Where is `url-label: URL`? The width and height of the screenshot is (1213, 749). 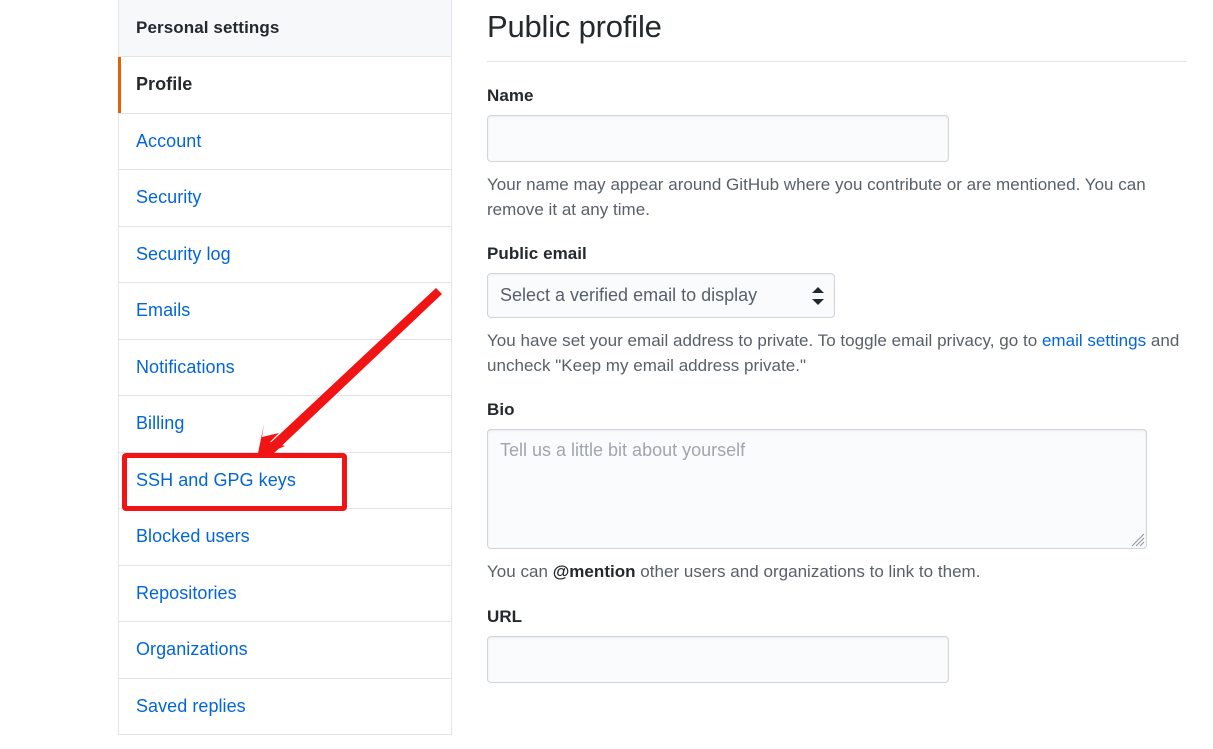
url-label: URL is located at coordinates (505, 616).